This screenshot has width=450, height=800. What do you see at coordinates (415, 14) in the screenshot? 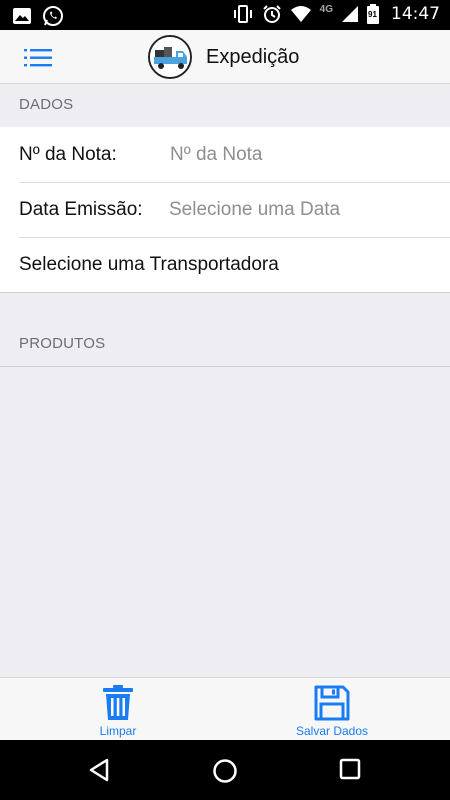
I see `clock: 14:47` at bounding box center [415, 14].